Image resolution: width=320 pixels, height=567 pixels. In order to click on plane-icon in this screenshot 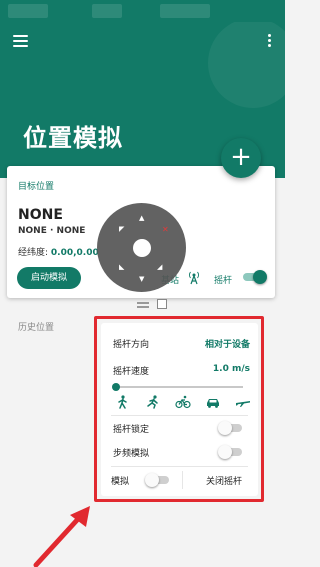, I will do `click(243, 402)`.